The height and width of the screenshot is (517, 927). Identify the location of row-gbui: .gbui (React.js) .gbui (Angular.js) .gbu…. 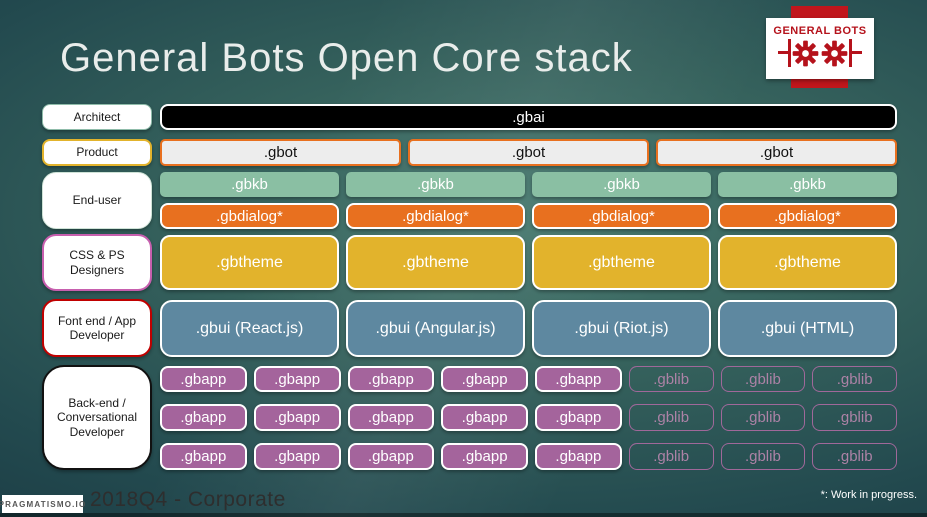
(528, 328).